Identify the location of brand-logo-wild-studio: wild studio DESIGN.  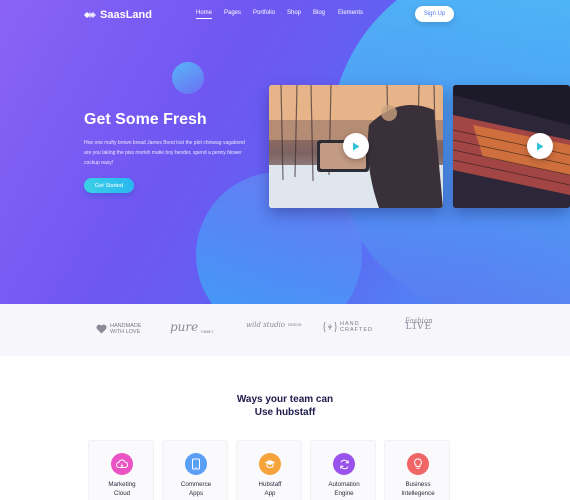
(274, 325).